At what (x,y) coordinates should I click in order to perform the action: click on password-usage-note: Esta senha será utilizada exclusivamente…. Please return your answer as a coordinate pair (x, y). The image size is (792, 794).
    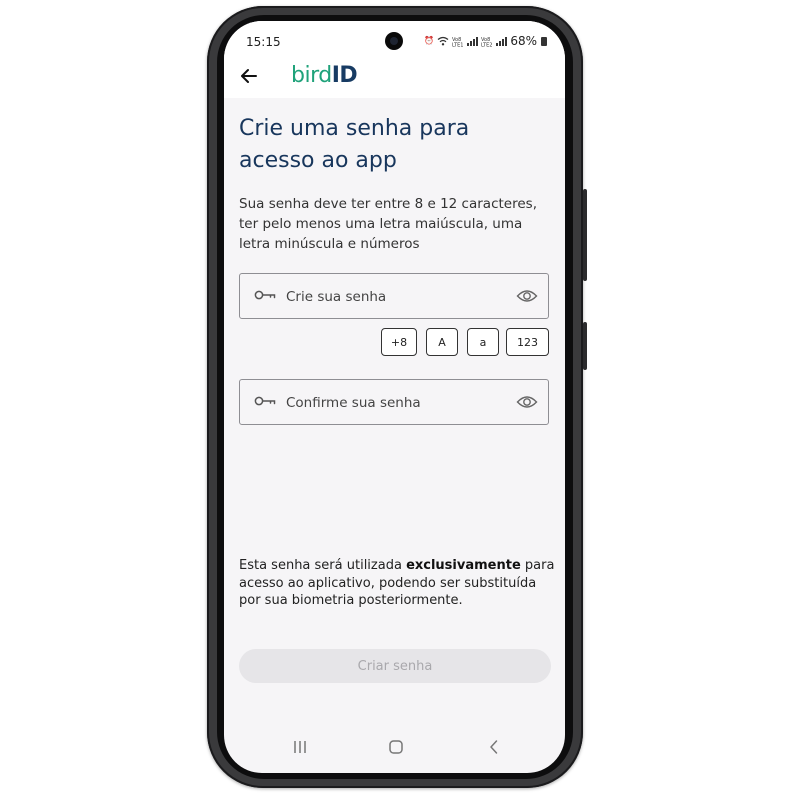
    Looking at the image, I should click on (398, 583).